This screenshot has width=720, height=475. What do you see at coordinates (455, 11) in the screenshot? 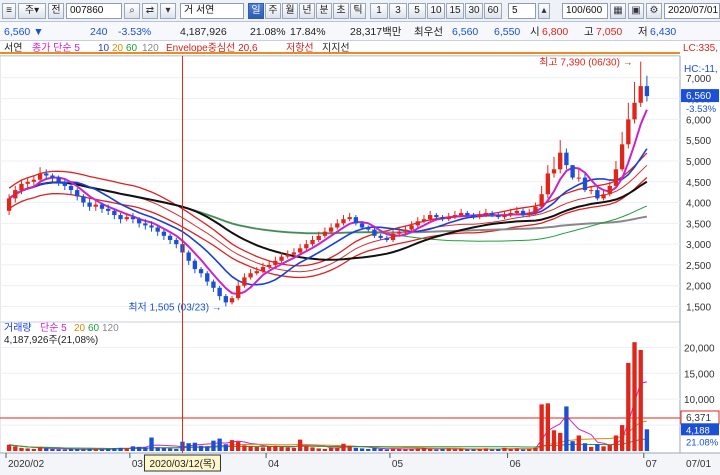
I see `minute-button-15: 15` at bounding box center [455, 11].